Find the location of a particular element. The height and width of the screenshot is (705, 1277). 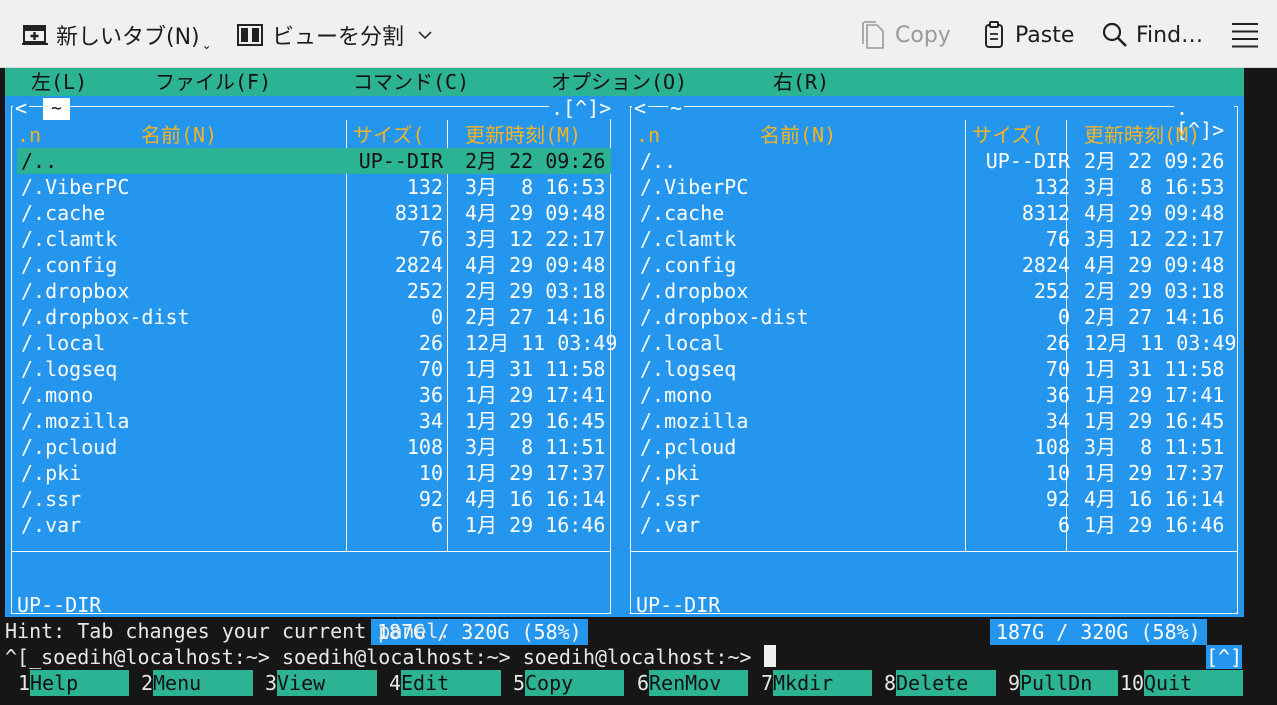

fkey-mkdir: 7 Mkdir is located at coordinates (816, 683).